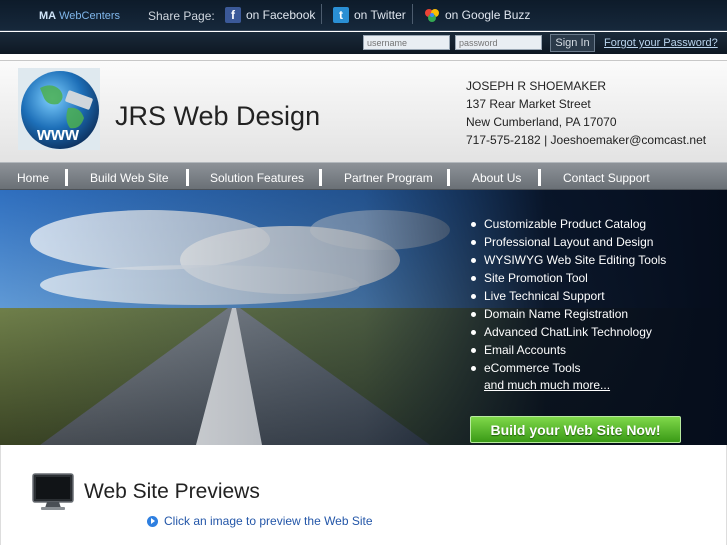 The image size is (727, 545). I want to click on preview-hint: Click an image to preview the Web Site, so click(260, 521).